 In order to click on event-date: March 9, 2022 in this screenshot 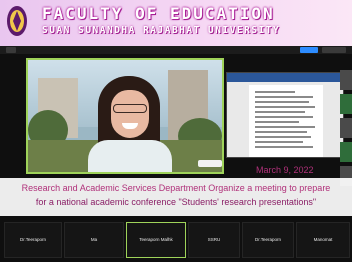, I will do `click(285, 170)`.